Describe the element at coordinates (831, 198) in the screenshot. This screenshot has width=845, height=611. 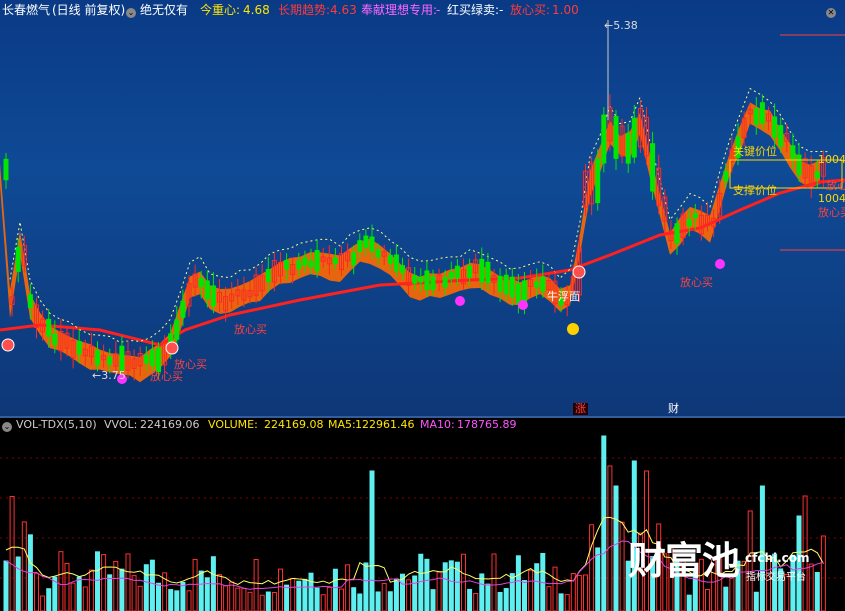
I see `right-value-label: 1004` at that location.